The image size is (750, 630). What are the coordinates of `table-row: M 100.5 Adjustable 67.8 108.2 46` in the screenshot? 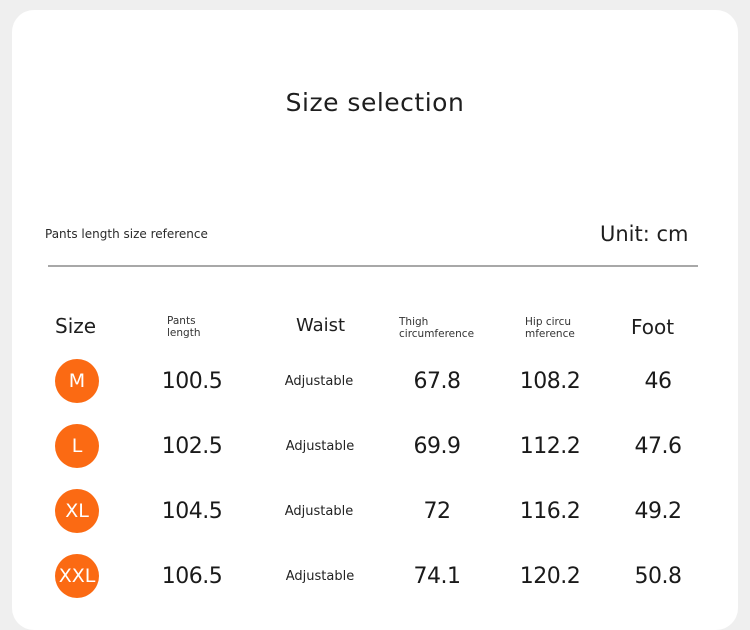 It's located at (375, 384).